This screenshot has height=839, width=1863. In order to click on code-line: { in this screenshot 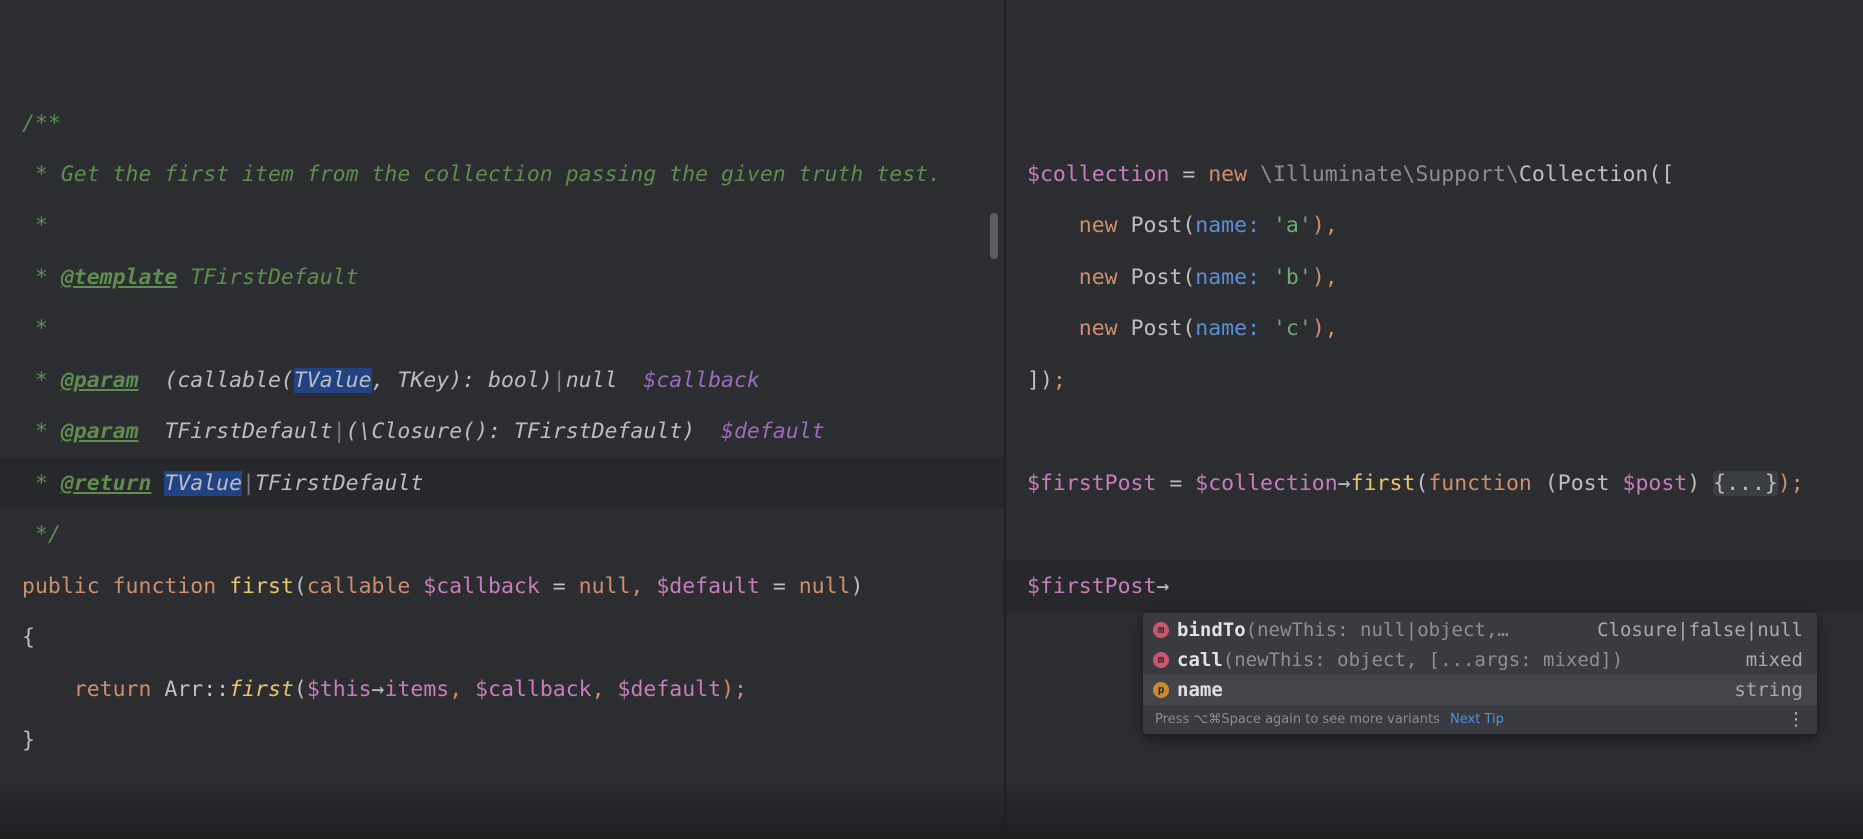, I will do `click(502, 637)`.